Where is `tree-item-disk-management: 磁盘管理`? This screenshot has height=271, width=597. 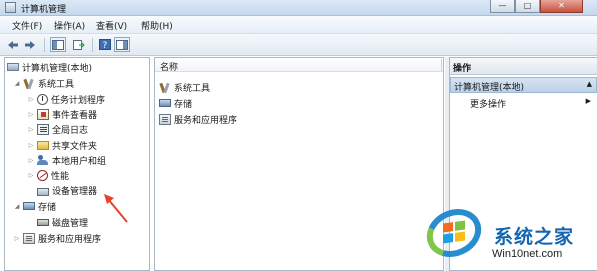 tree-item-disk-management: 磁盘管理 is located at coordinates (61, 222).